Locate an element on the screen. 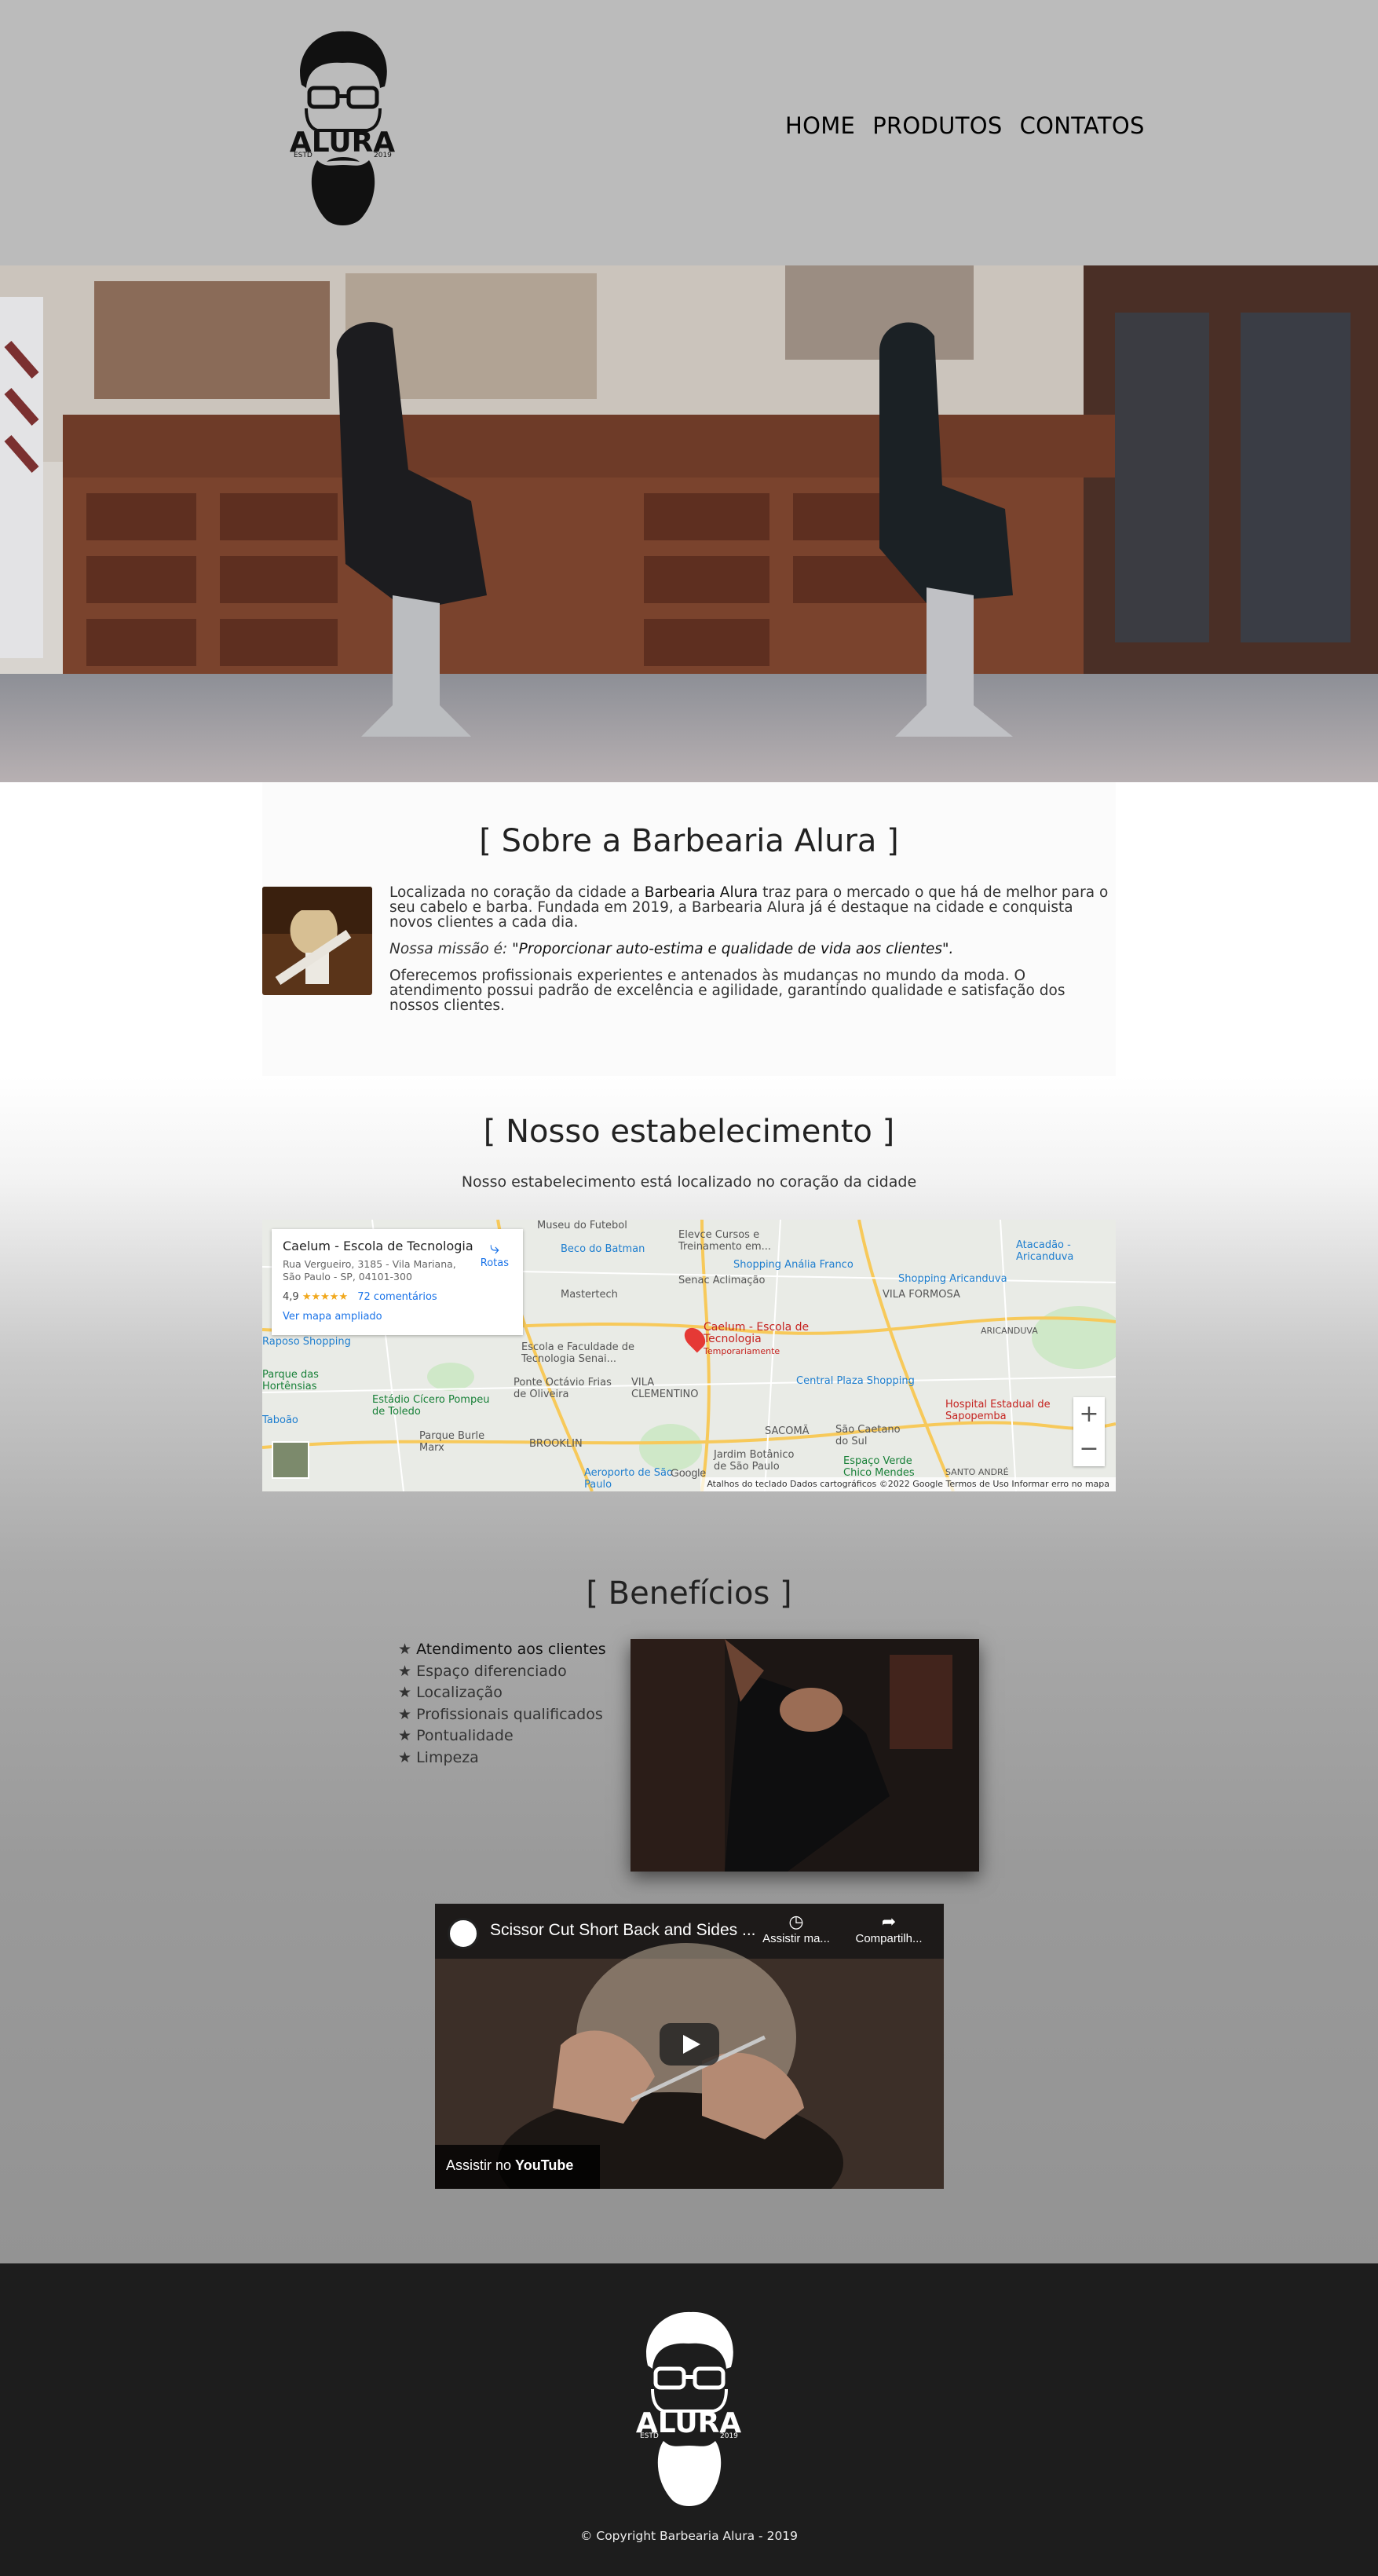 This screenshot has width=1378, height=2576. alura-logo: ALURA ESTD 2019 is located at coordinates (343, 131).